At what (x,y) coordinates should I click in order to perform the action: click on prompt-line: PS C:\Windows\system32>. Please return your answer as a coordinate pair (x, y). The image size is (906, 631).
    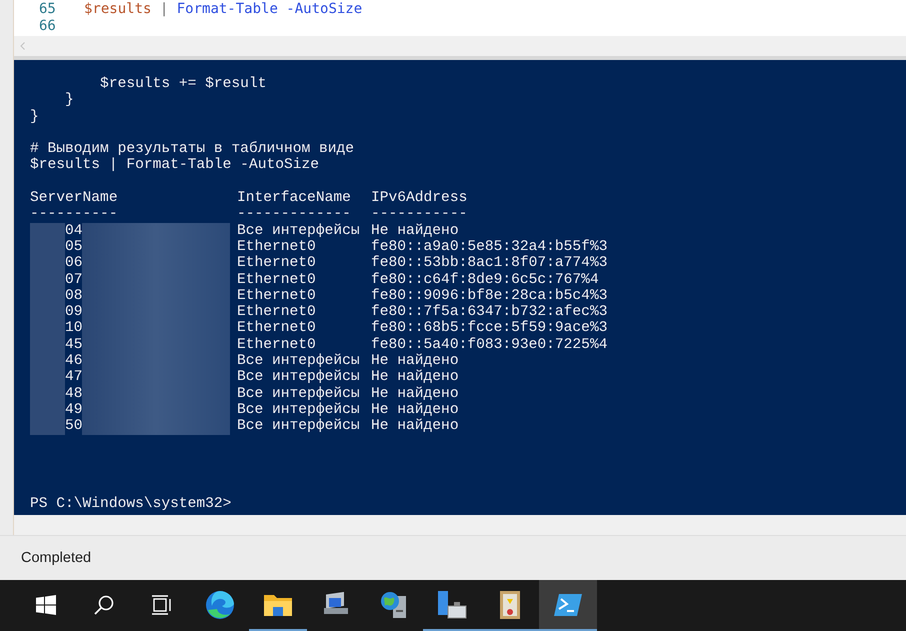
    Looking at the image, I should click on (131, 504).